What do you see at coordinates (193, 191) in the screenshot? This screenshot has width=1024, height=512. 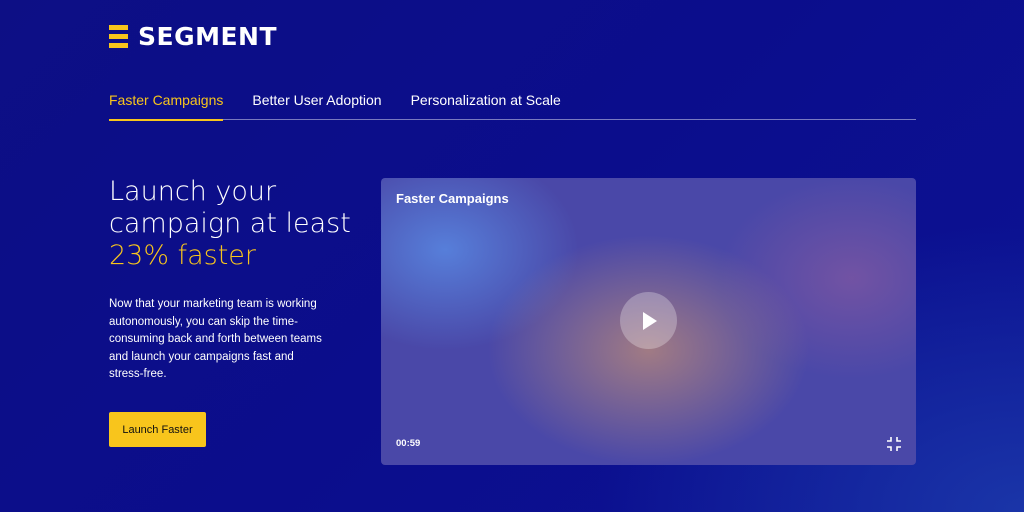 I see `headline-line-1: Launch your` at bounding box center [193, 191].